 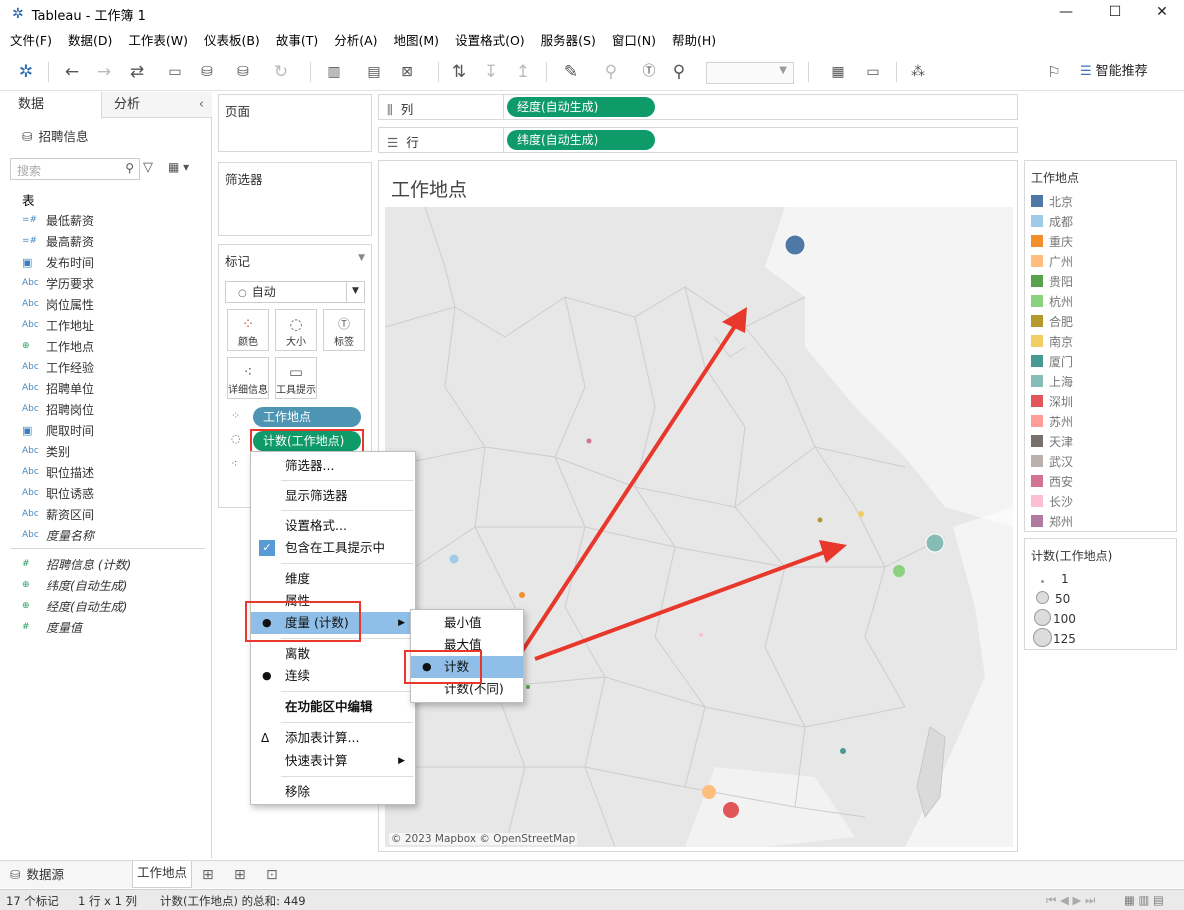 I want to click on menu-window: 窗口(N), so click(x=634, y=41).